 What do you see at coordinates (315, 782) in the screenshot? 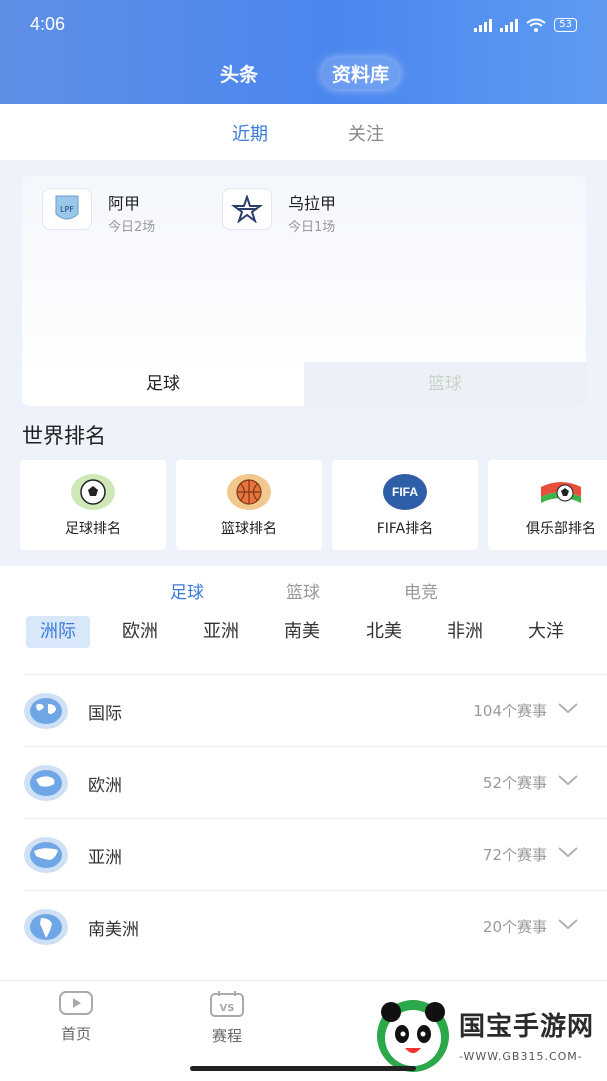
I see `continent-row: 欧洲 52个赛事` at bounding box center [315, 782].